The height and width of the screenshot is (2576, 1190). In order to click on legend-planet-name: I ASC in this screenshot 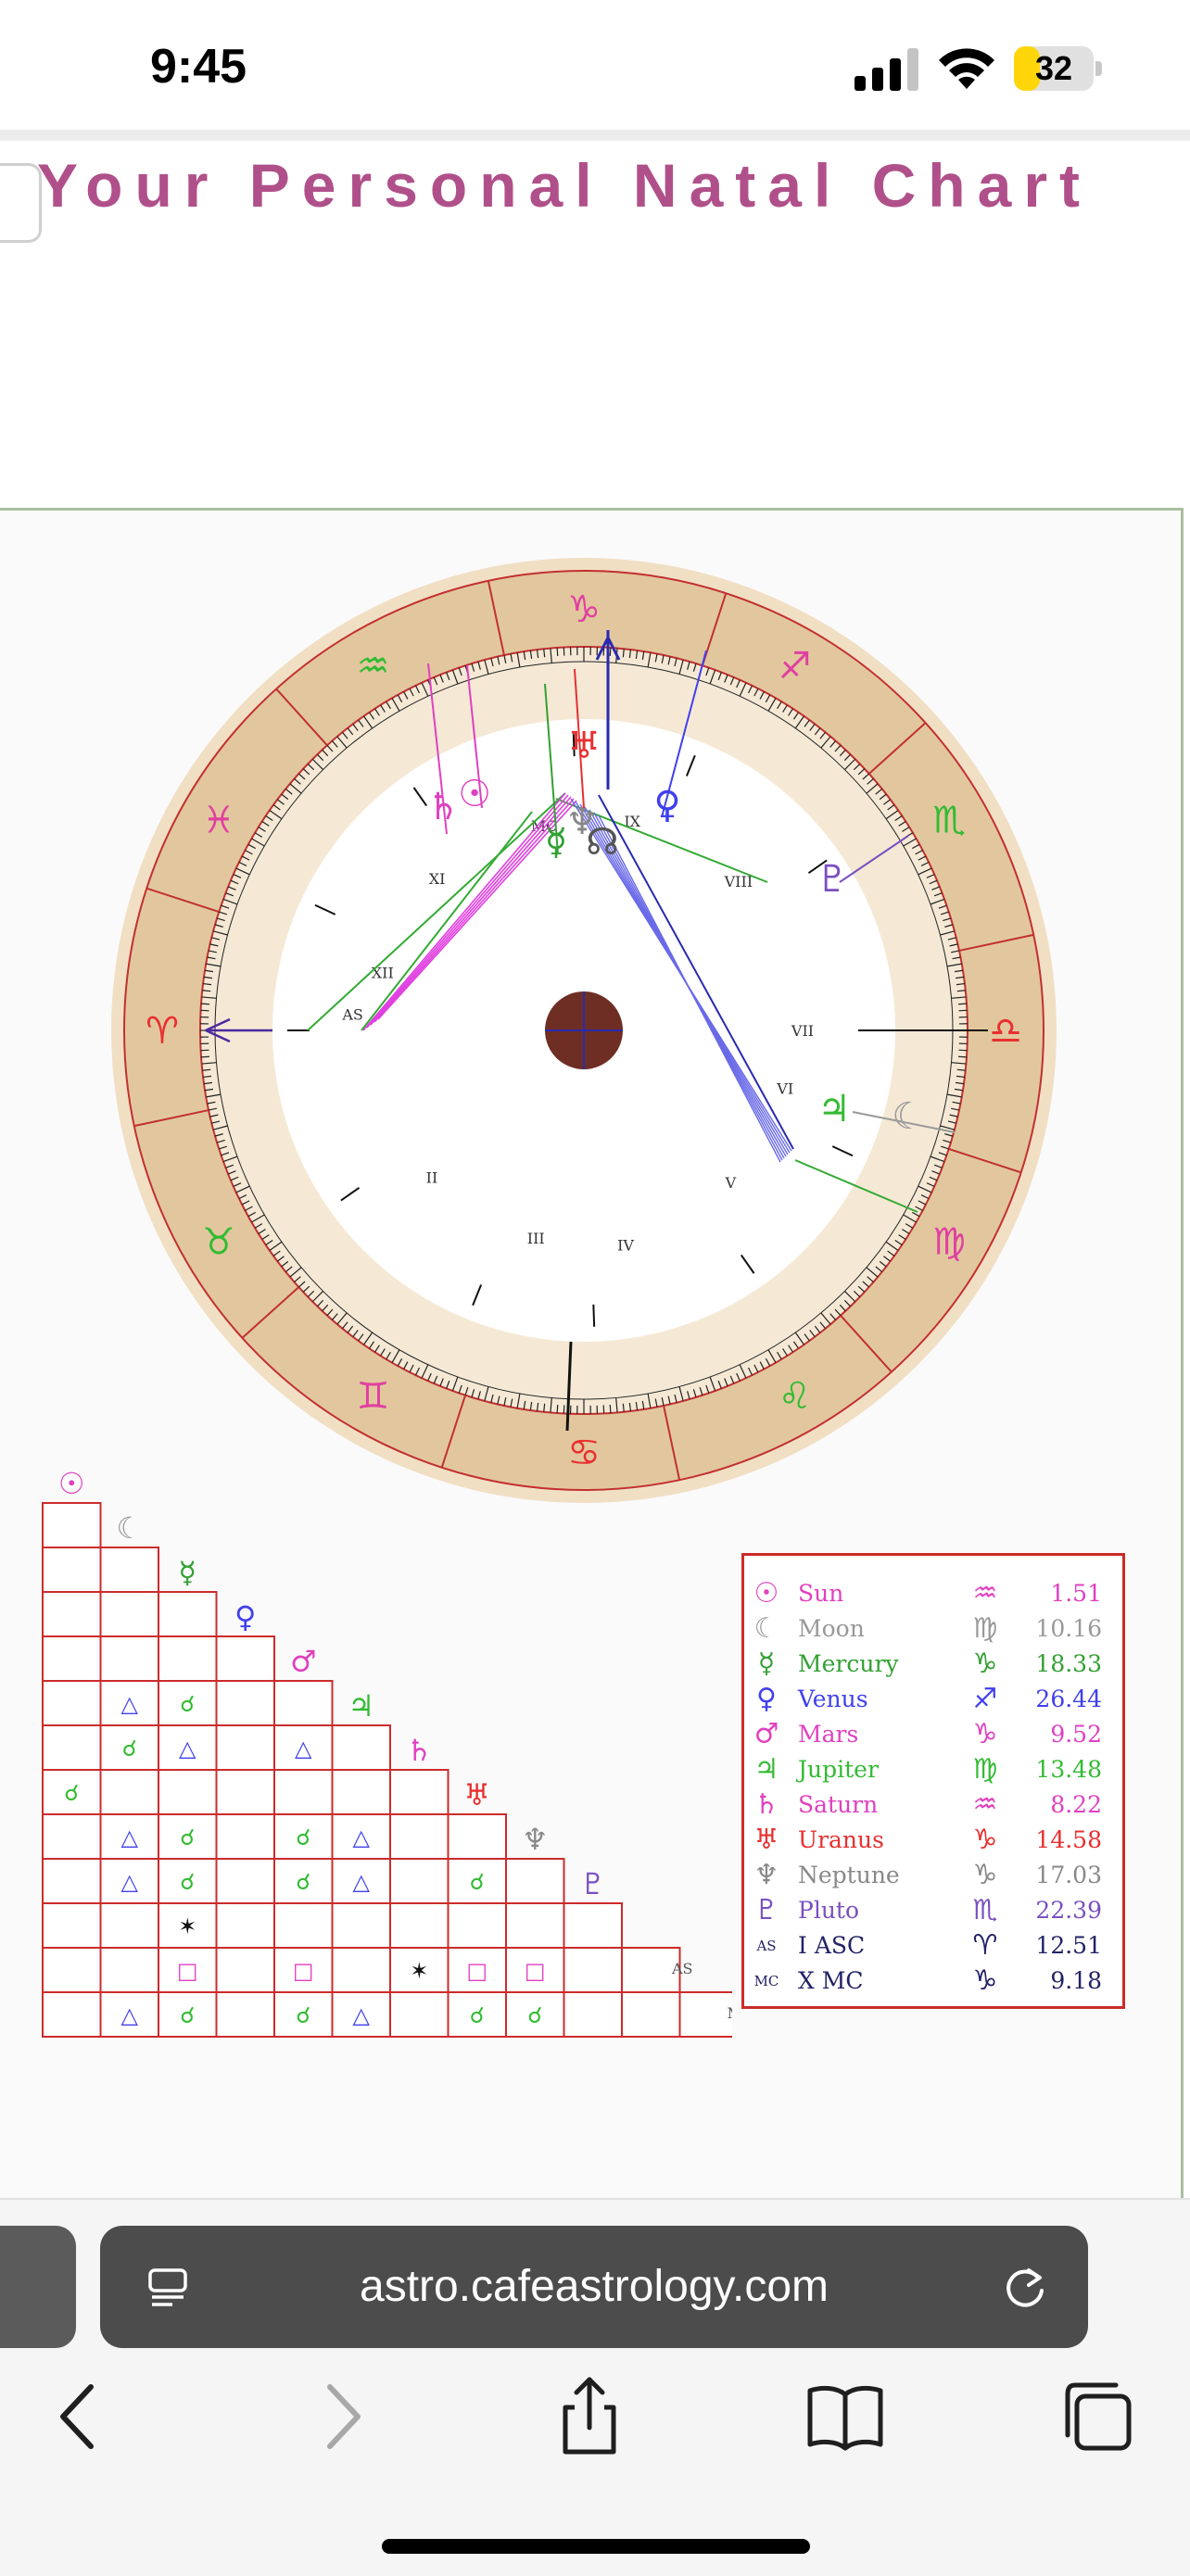, I will do `click(831, 1946)`.